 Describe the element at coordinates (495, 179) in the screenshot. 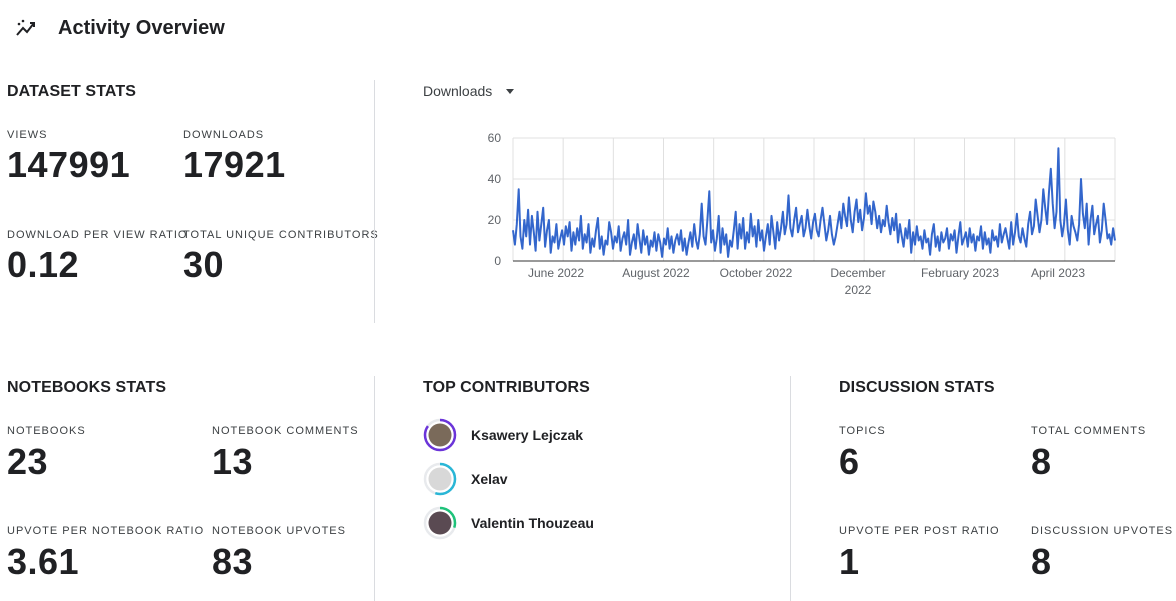

I see `y-tick-label: 40` at that location.